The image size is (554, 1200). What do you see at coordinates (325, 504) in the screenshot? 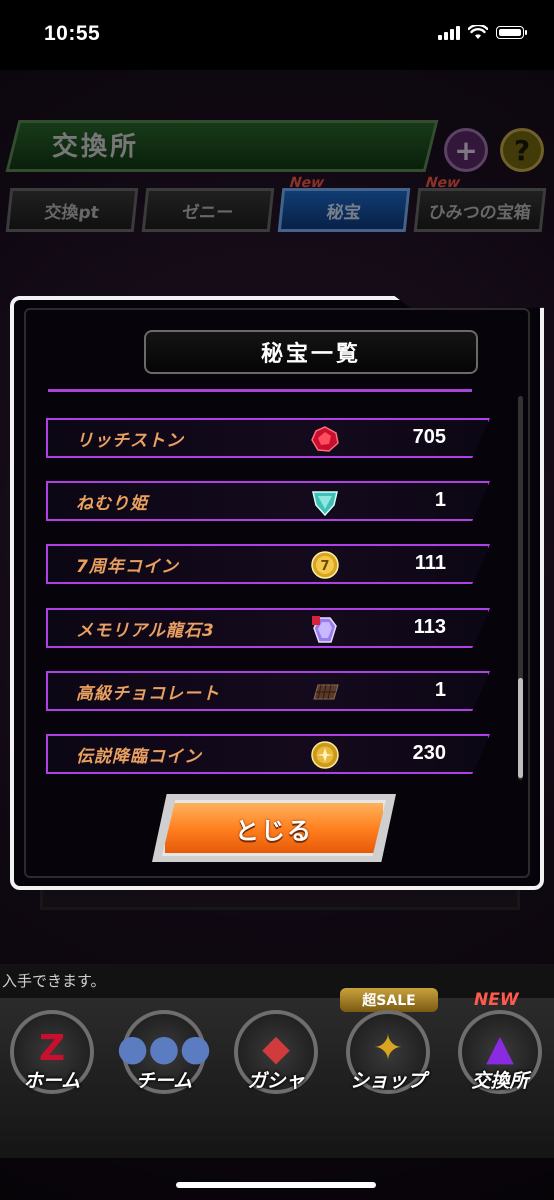
I see `teal-shield-gem-icon` at bounding box center [325, 504].